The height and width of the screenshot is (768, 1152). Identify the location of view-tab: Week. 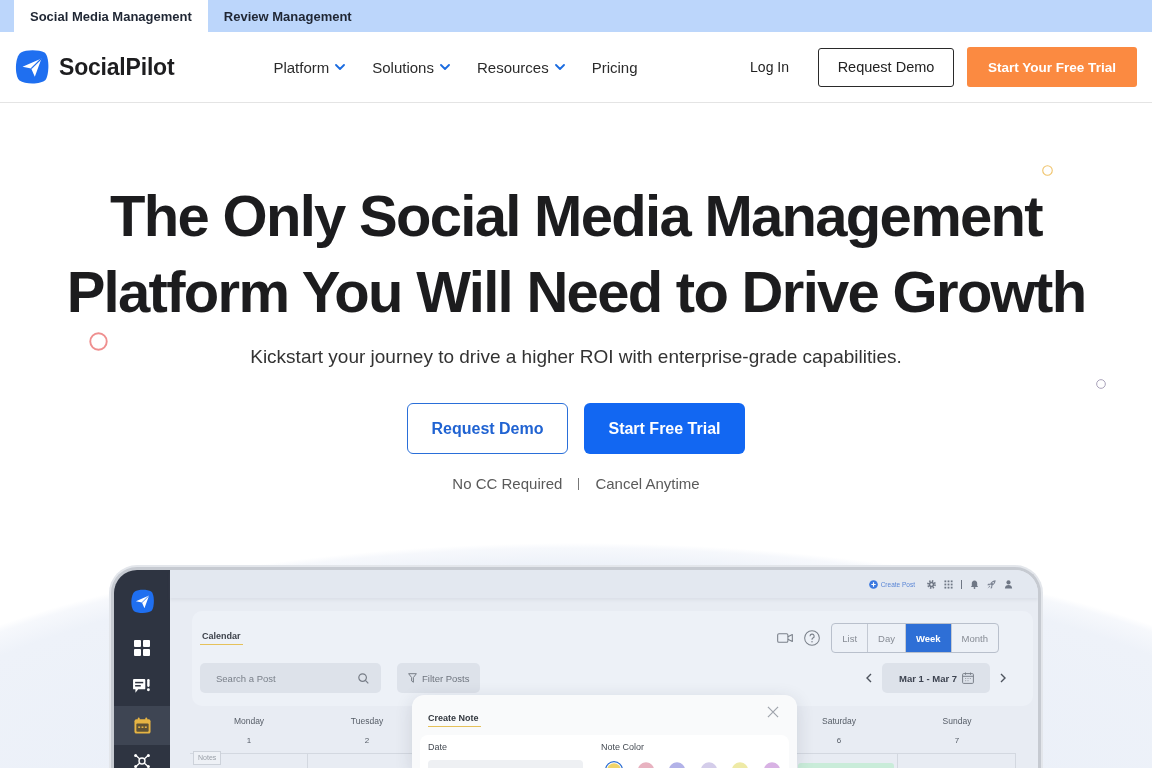
(927, 638).